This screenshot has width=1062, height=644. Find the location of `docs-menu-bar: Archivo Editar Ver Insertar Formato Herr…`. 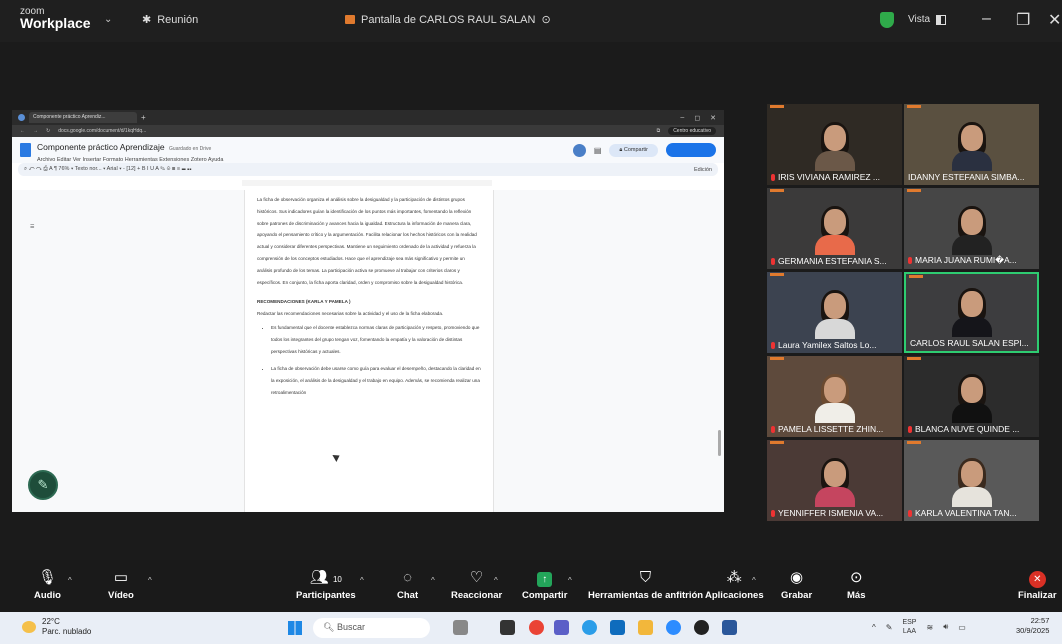

docs-menu-bar: Archivo Editar Ver Insertar Formato Herr… is located at coordinates (130, 160).